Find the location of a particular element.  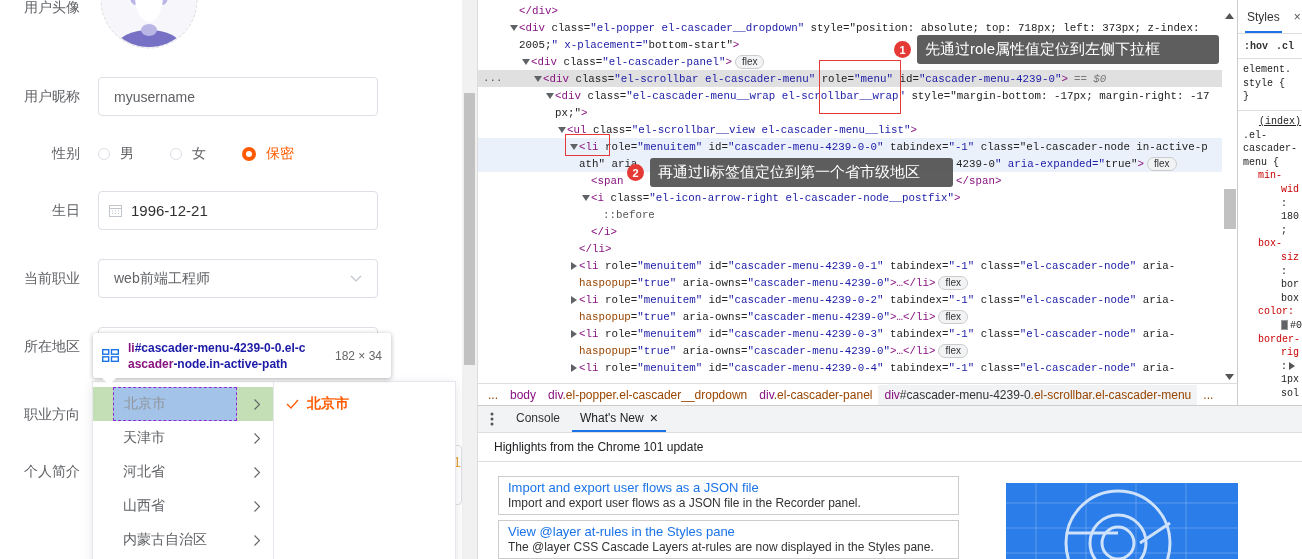

menu-item-label: 内蒙古自治区 is located at coordinates (165, 539).